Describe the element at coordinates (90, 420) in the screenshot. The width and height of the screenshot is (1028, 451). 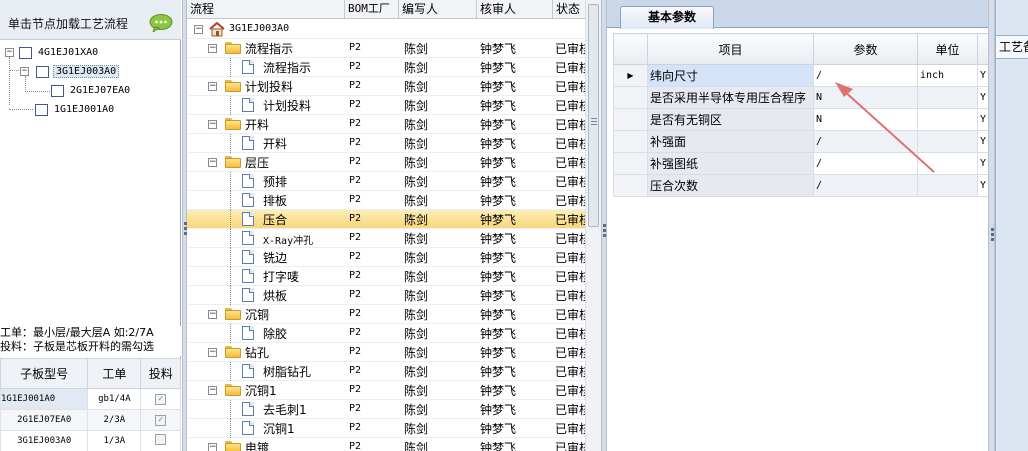
I see `table-row: 2G1EJ07EA0 2/3A ✓` at that location.